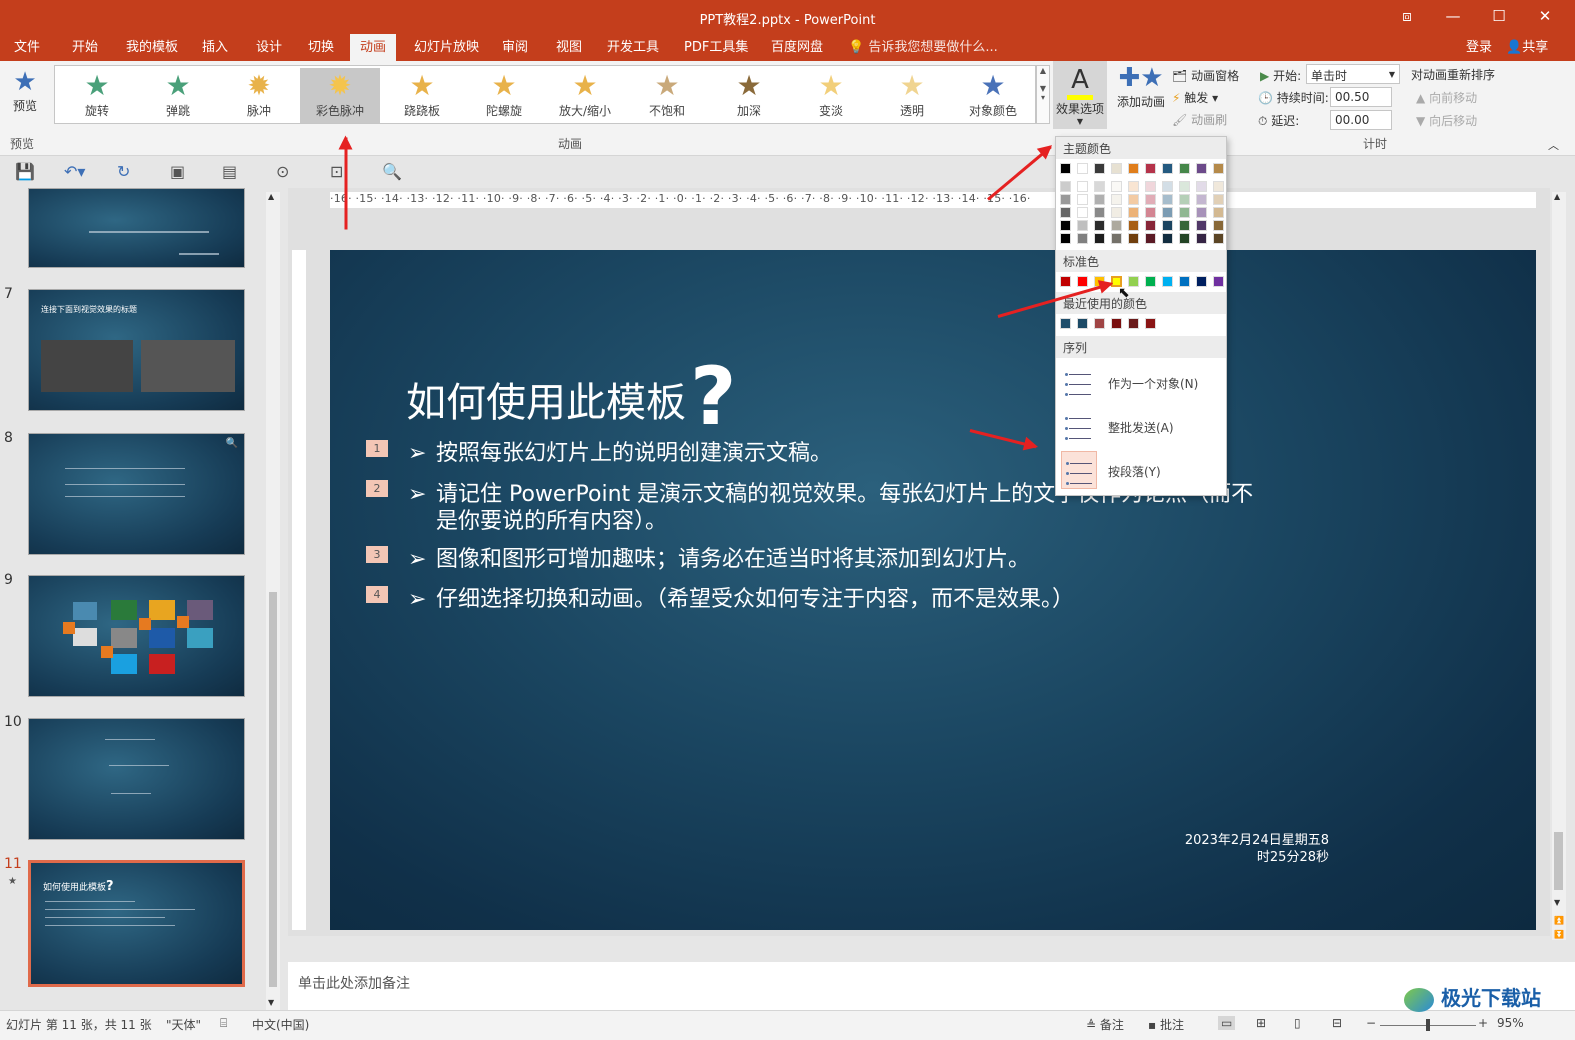 This screenshot has width=1575, height=1040. What do you see at coordinates (1105, 1024) in the screenshot?
I see `notes-toggle: ≜ 备注` at bounding box center [1105, 1024].